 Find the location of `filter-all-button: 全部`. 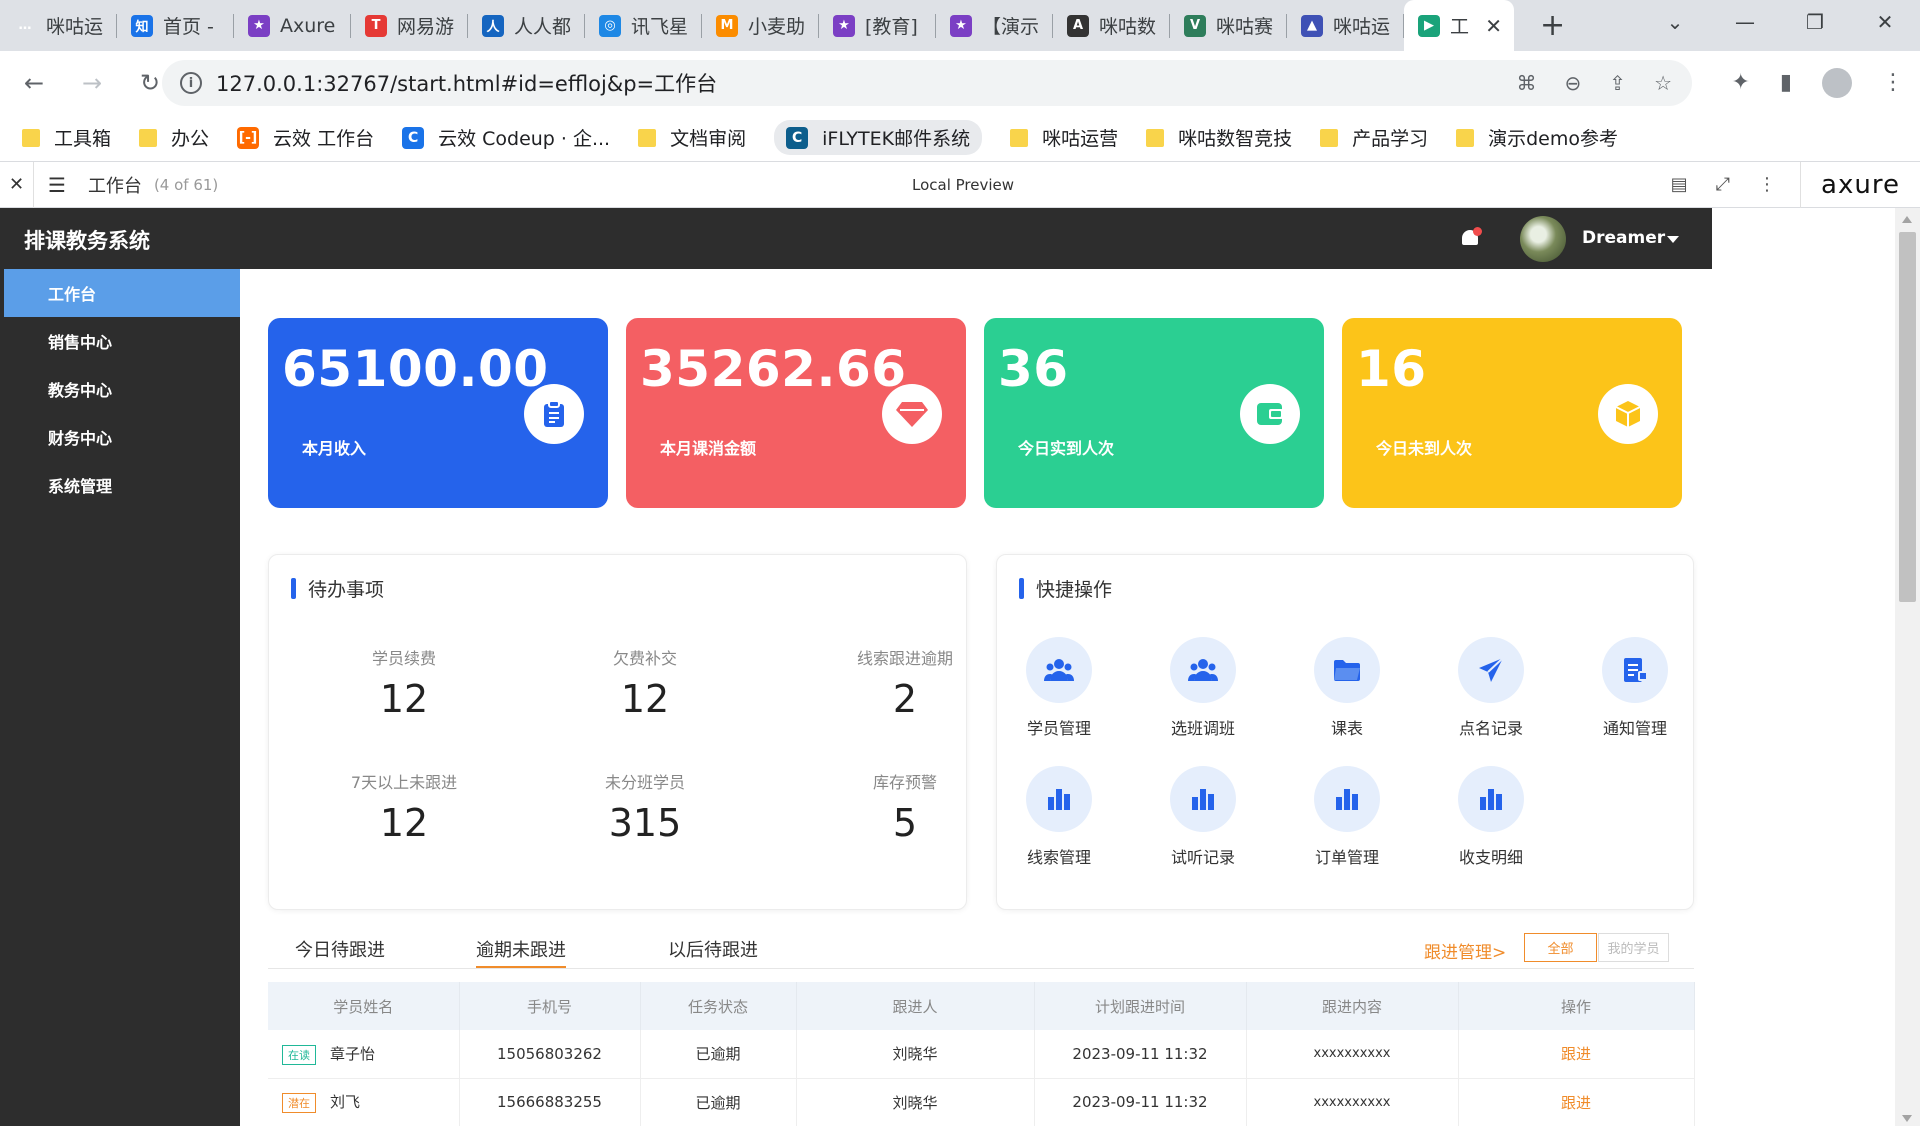

filter-all-button: 全部 is located at coordinates (1560, 947).